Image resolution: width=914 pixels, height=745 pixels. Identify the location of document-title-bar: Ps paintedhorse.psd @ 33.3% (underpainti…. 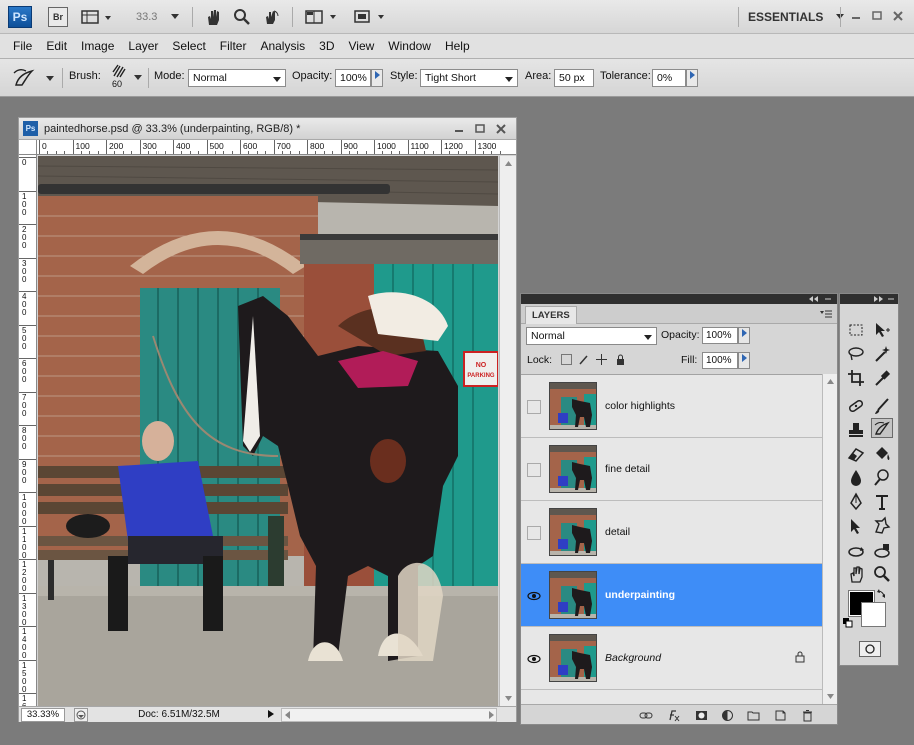
(267, 129).